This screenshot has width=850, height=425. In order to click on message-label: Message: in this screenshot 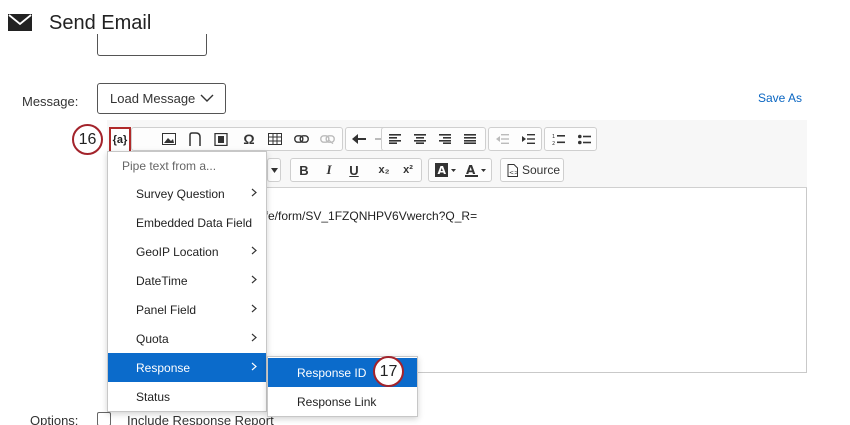, I will do `click(50, 101)`.